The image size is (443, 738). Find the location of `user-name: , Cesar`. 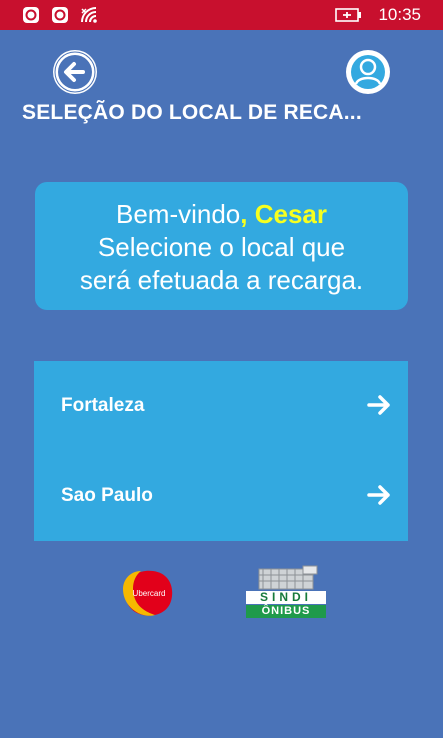

user-name: , Cesar is located at coordinates (283, 214).